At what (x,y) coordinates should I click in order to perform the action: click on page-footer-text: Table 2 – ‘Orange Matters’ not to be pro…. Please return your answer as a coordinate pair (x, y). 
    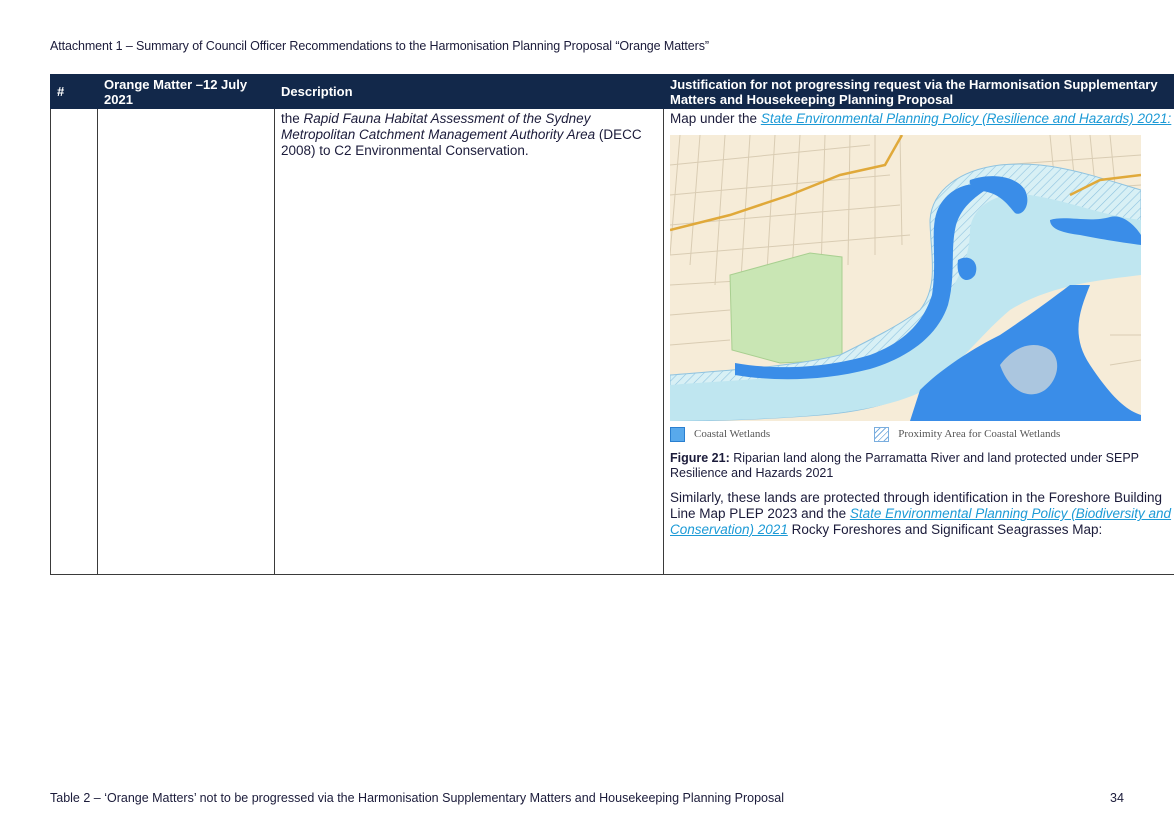
    Looking at the image, I should click on (417, 798).